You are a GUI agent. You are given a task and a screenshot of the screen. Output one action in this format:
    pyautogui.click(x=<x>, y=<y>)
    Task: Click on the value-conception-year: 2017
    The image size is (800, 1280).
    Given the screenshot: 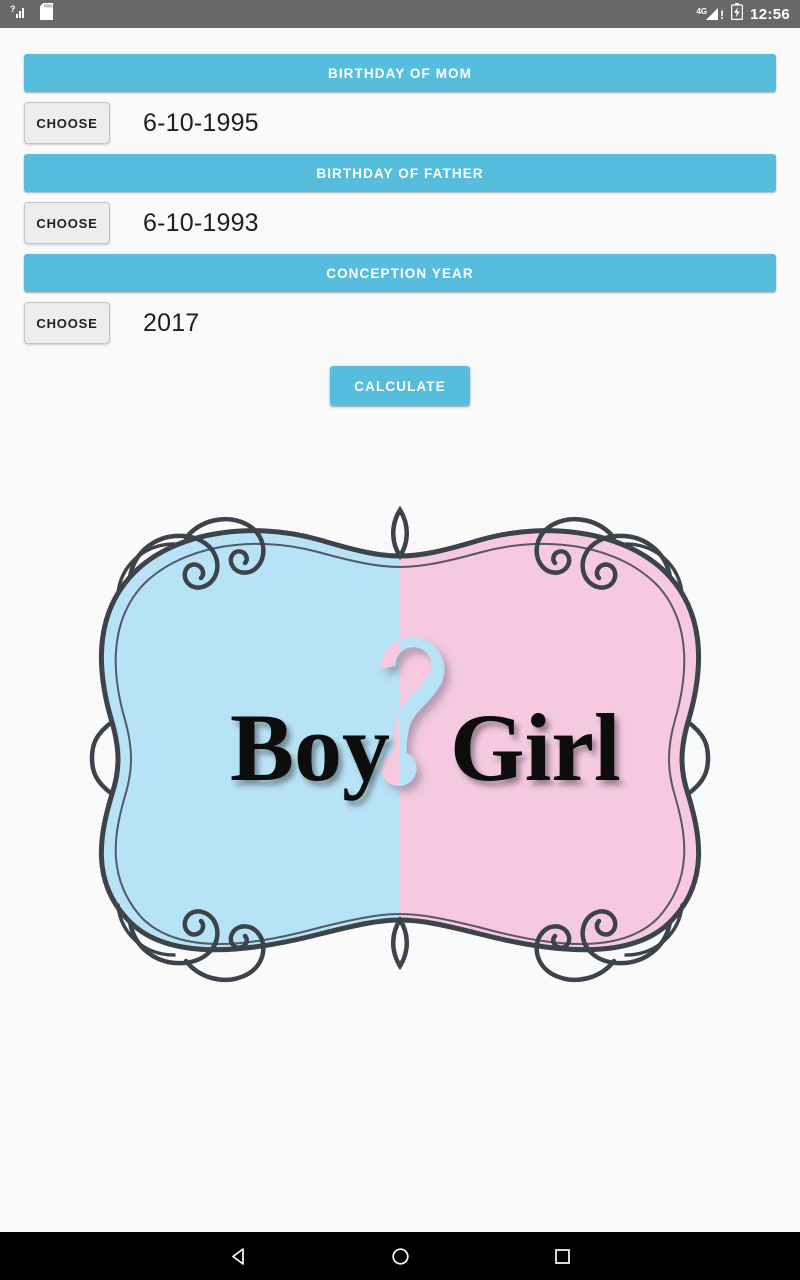 What is the action you would take?
    pyautogui.click(x=171, y=322)
    